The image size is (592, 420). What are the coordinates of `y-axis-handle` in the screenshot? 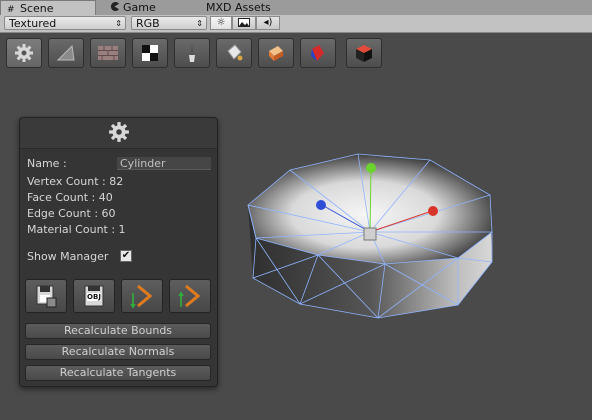 It's located at (371, 168).